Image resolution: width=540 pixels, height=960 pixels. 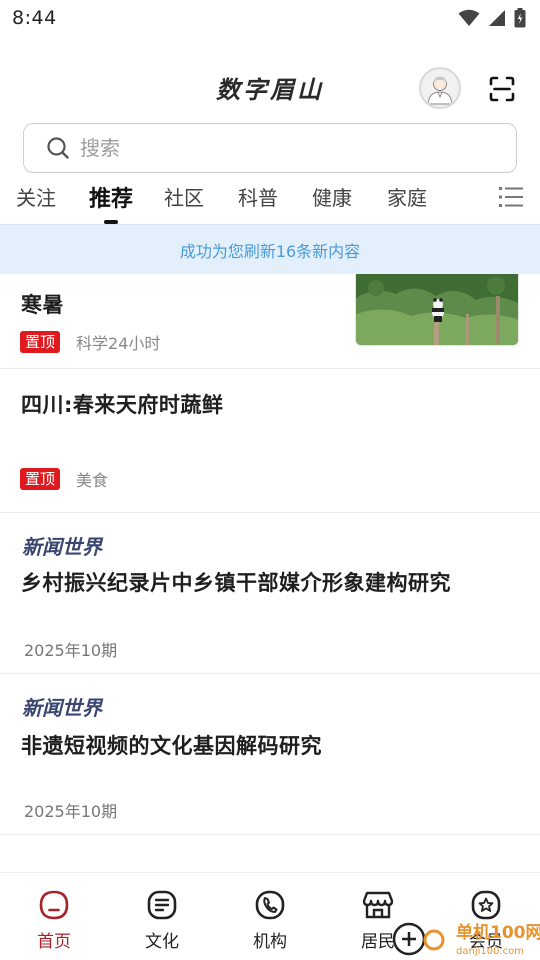 What do you see at coordinates (64, 479) in the screenshot?
I see `news-meta: 置顶 美食` at bounding box center [64, 479].